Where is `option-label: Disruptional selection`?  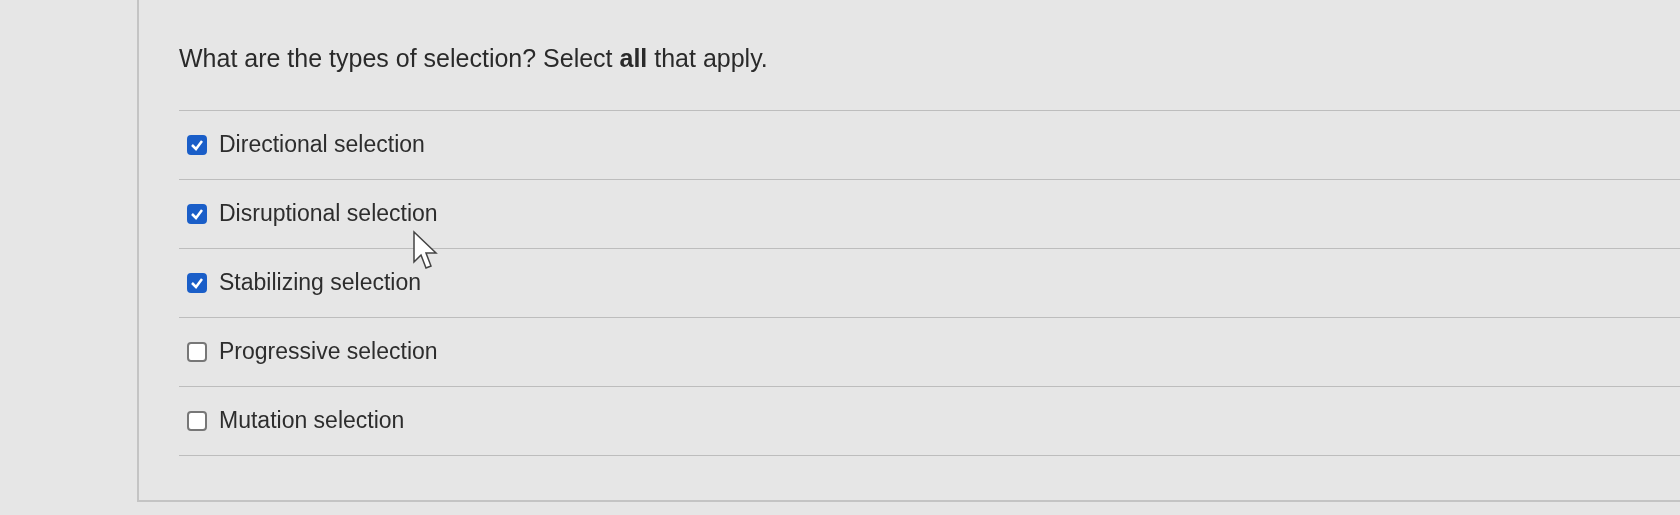
option-label: Disruptional selection is located at coordinates (328, 213).